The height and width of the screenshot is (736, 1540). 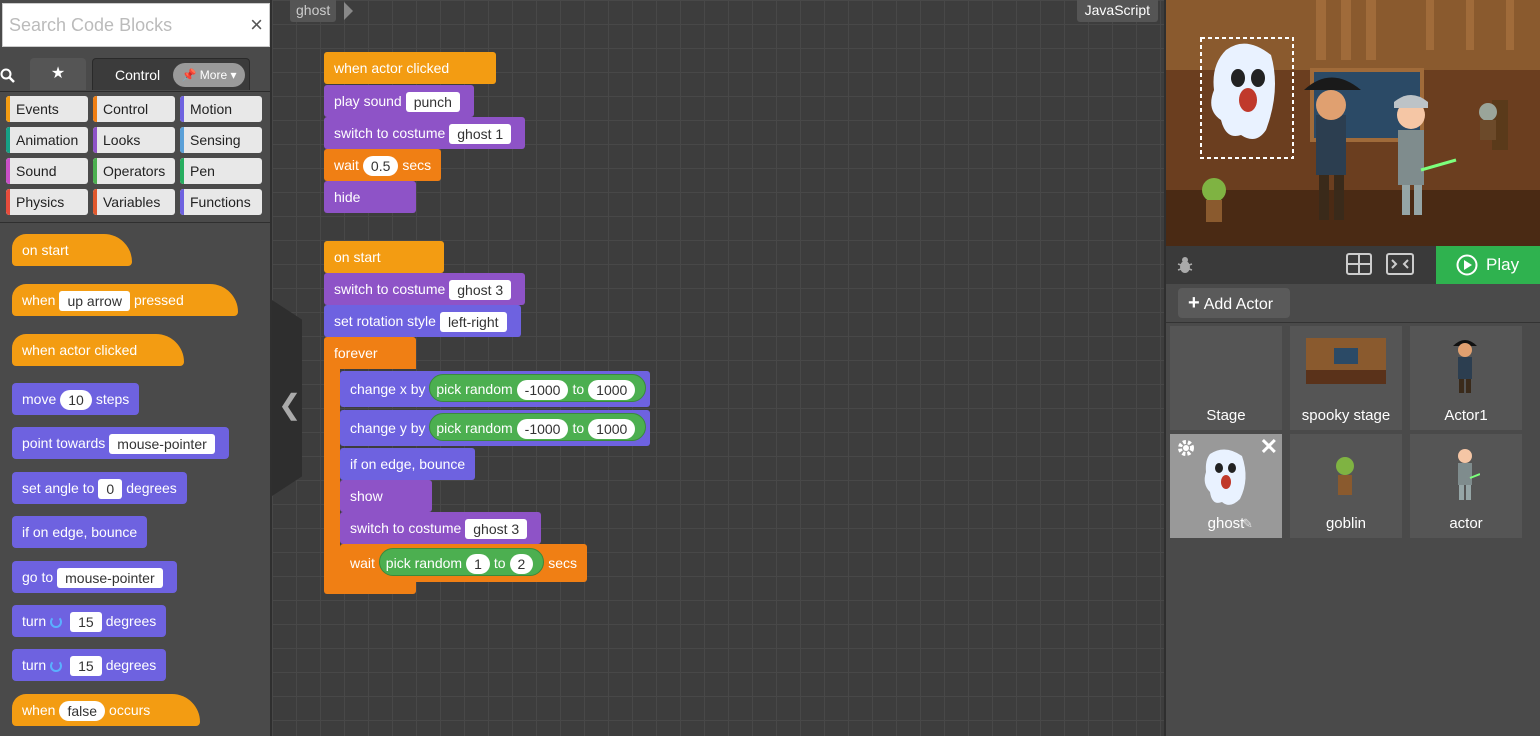 What do you see at coordinates (118, 25) in the screenshot?
I see `search-input` at bounding box center [118, 25].